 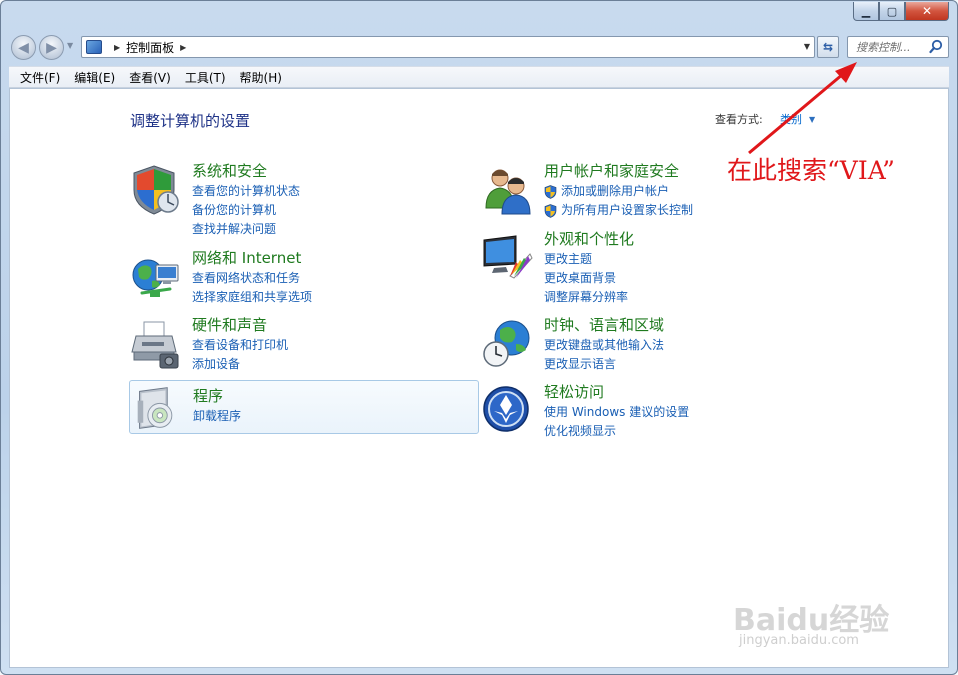 I want to click on link-change-background: 更改桌面背景, so click(x=586, y=278).